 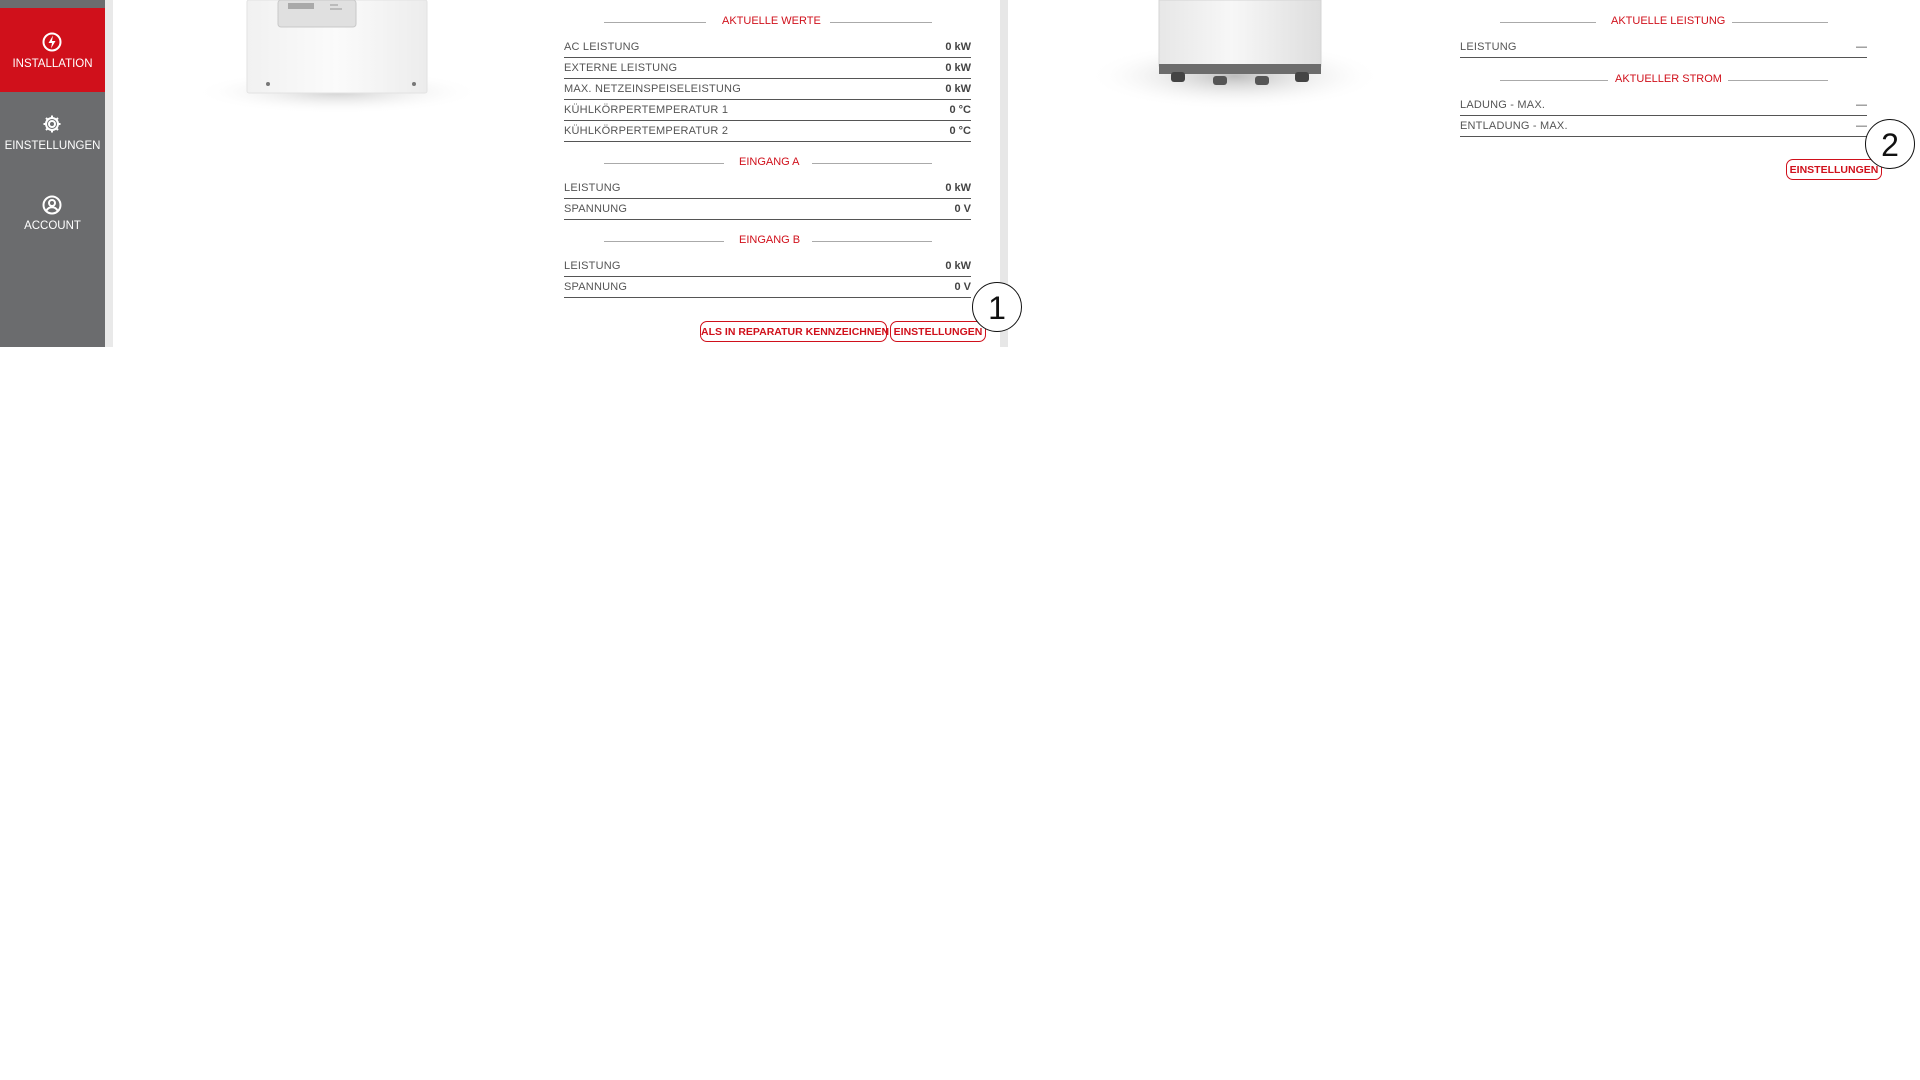 I want to click on section-title-current-values: AKTUELLE WERTE, so click(x=768, y=22).